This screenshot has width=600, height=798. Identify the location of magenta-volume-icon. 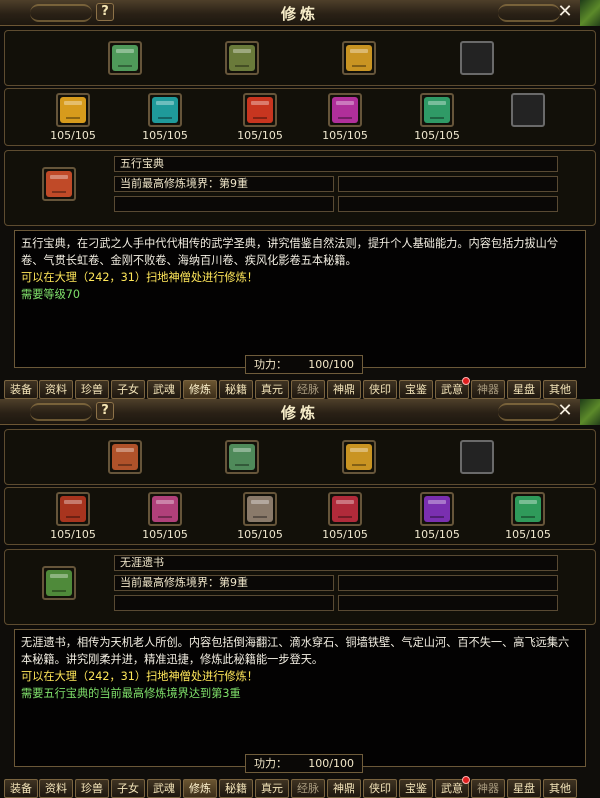
(345, 110).